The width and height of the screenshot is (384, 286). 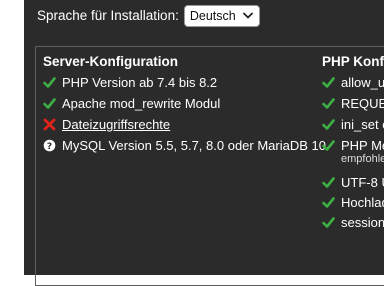 I want to click on language-select: Deutsch, so click(x=221, y=15).